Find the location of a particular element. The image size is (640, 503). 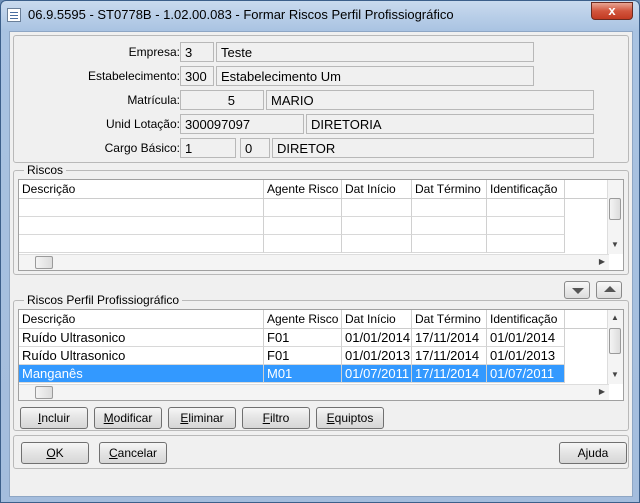

cell-ident: 01/01/2014 is located at coordinates (526, 338).